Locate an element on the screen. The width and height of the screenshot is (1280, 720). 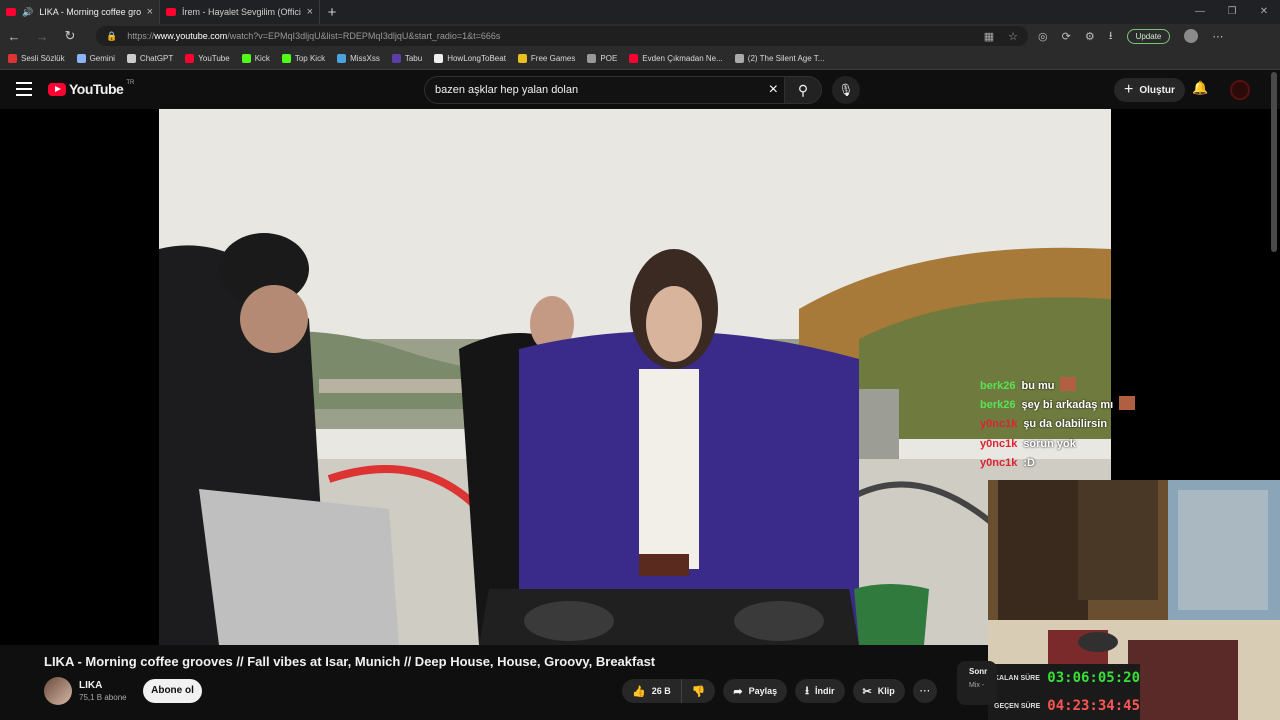
share-icon: ➦ is located at coordinates (738, 691).